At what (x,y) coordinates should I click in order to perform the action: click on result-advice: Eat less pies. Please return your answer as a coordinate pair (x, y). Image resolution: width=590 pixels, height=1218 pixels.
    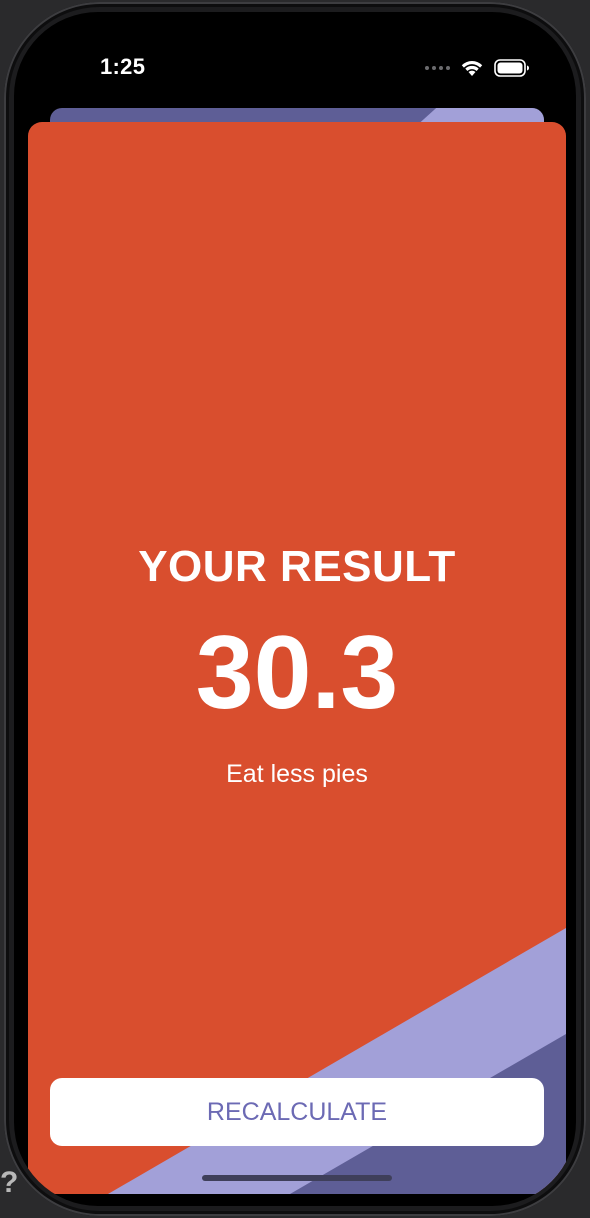
    Looking at the image, I should click on (297, 774).